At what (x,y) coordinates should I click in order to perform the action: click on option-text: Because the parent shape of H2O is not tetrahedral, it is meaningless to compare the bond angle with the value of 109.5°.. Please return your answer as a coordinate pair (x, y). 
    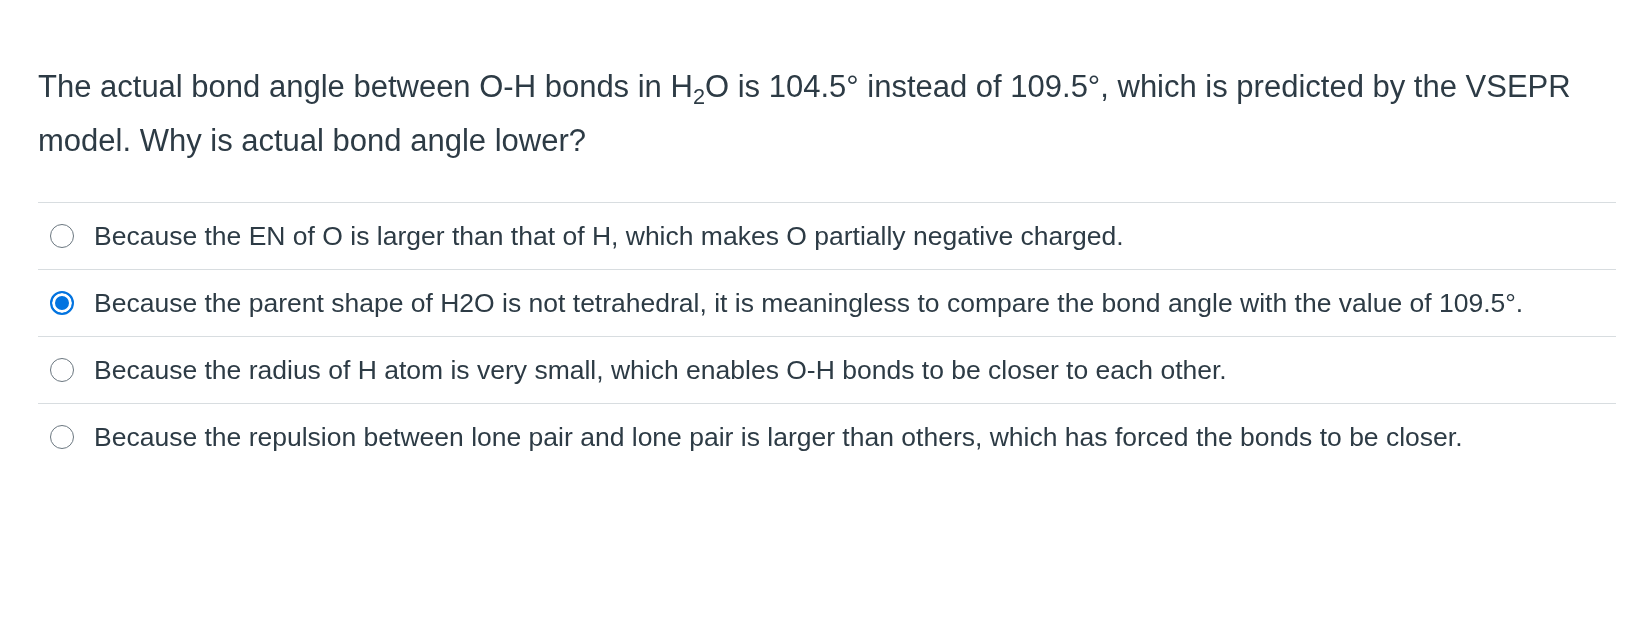
    Looking at the image, I should click on (809, 303).